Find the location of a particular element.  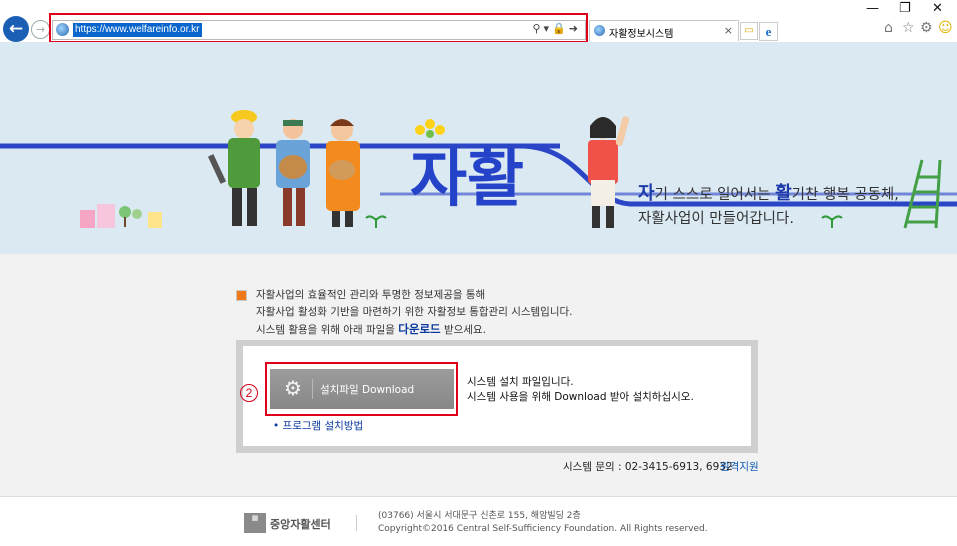

intro-line-3: 시스템 활용을 위해 아래 파일을 다운로드 받으세요. is located at coordinates (414, 330).